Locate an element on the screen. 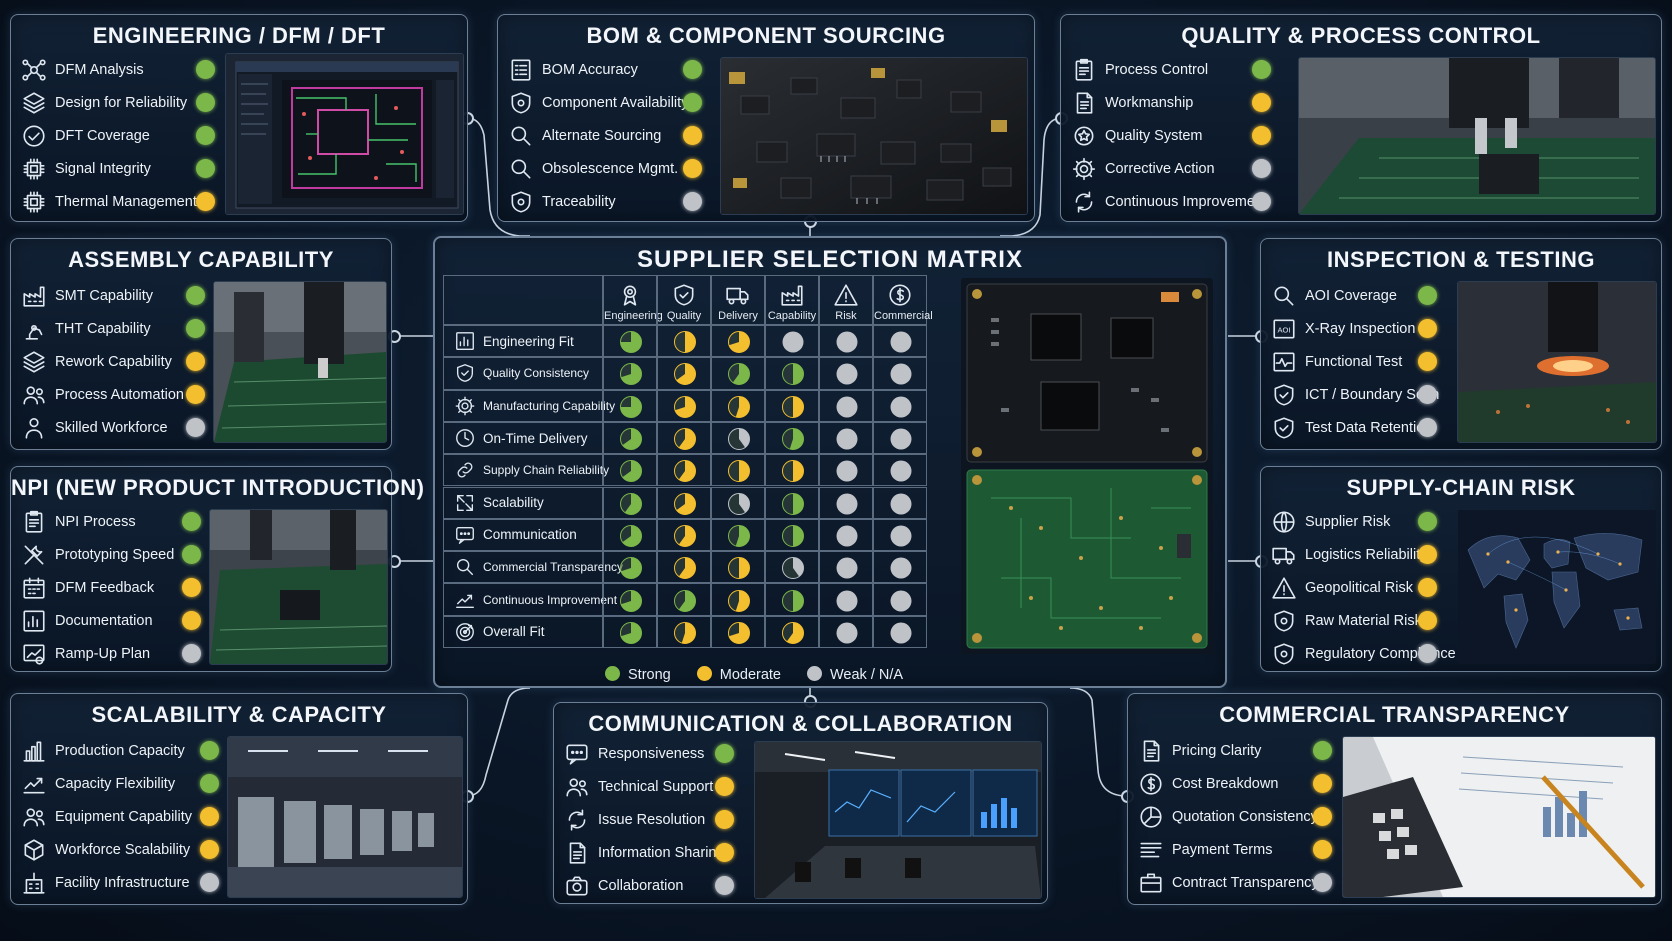 This screenshot has width=1672, height=941. legend-dot is located at coordinates (704, 673).